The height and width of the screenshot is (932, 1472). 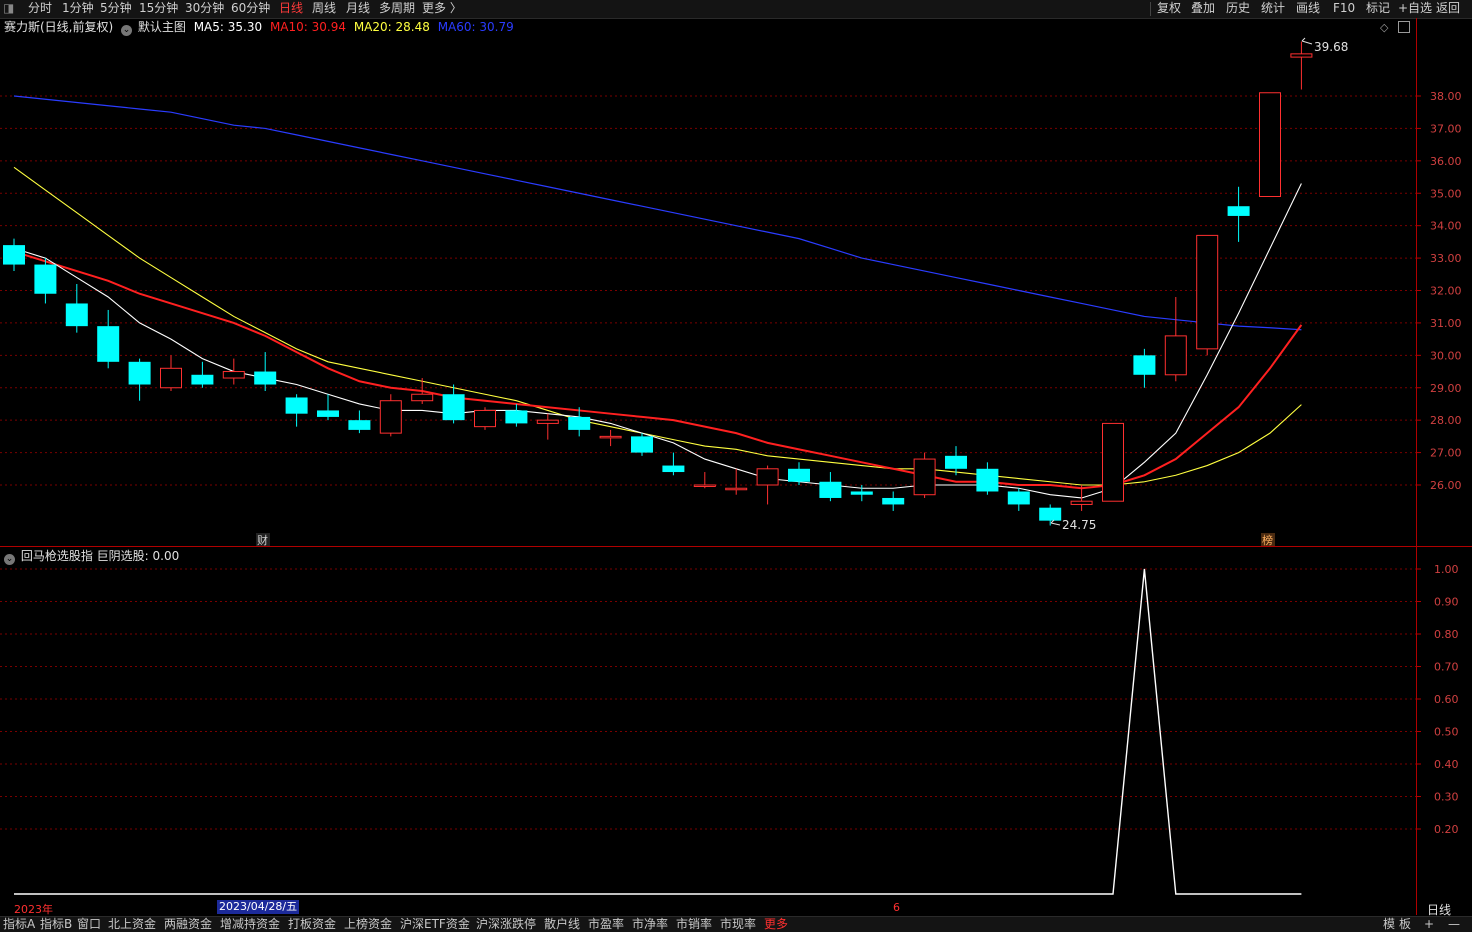 I want to click on tab-pb: 市净率, so click(x=650, y=924).